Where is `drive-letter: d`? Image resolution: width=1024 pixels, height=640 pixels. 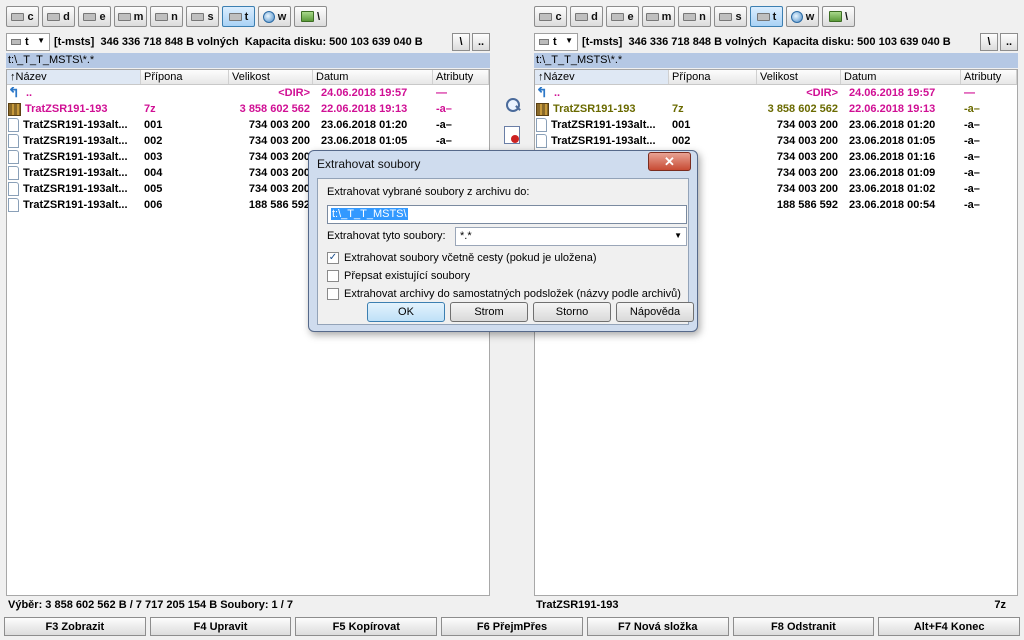
drive-letter: d is located at coordinates (66, 16).